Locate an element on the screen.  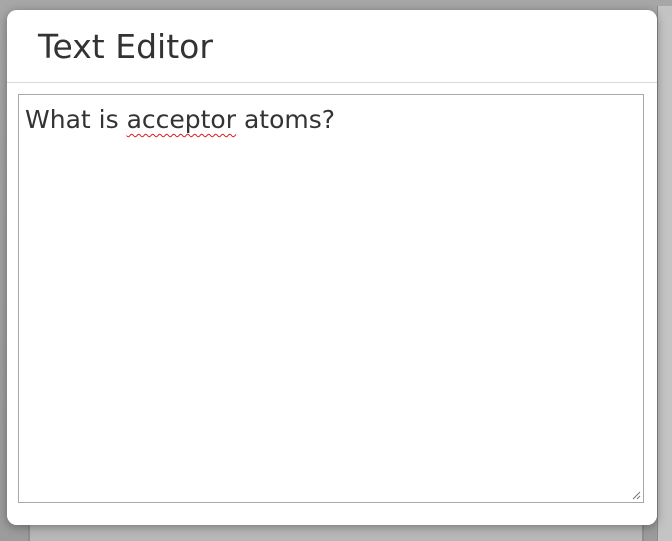
editor-text-after: atoms? is located at coordinates (286, 119).